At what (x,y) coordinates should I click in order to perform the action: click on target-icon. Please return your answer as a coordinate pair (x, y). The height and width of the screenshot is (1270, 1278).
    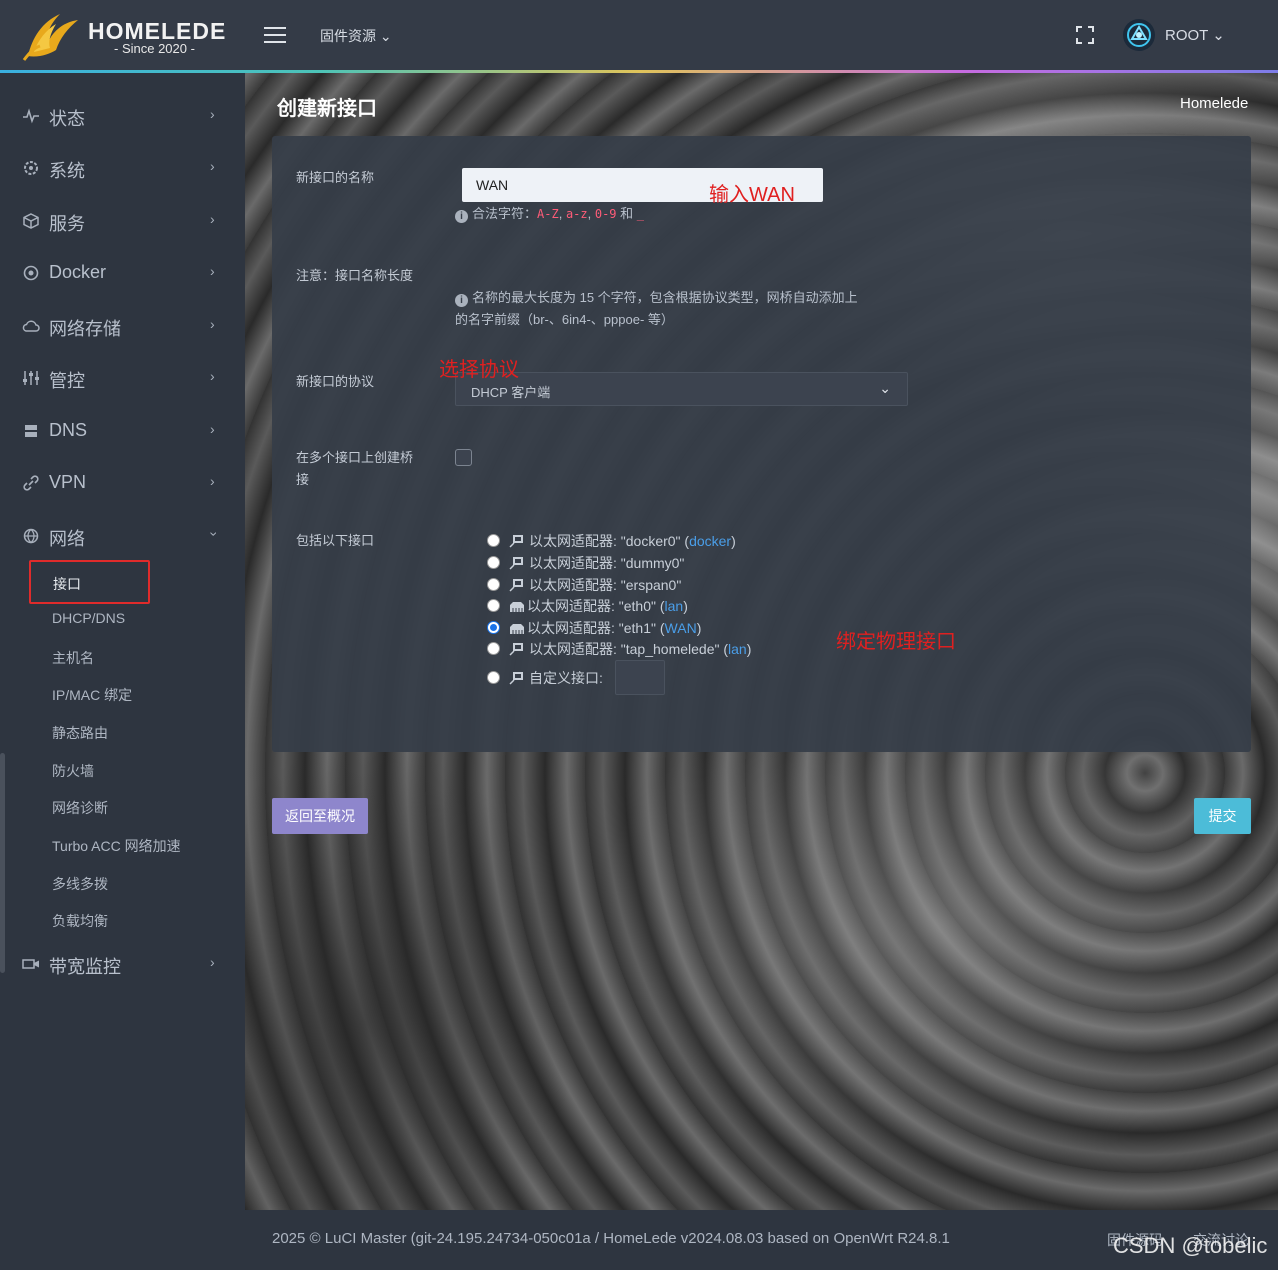
    Looking at the image, I should click on (31, 273).